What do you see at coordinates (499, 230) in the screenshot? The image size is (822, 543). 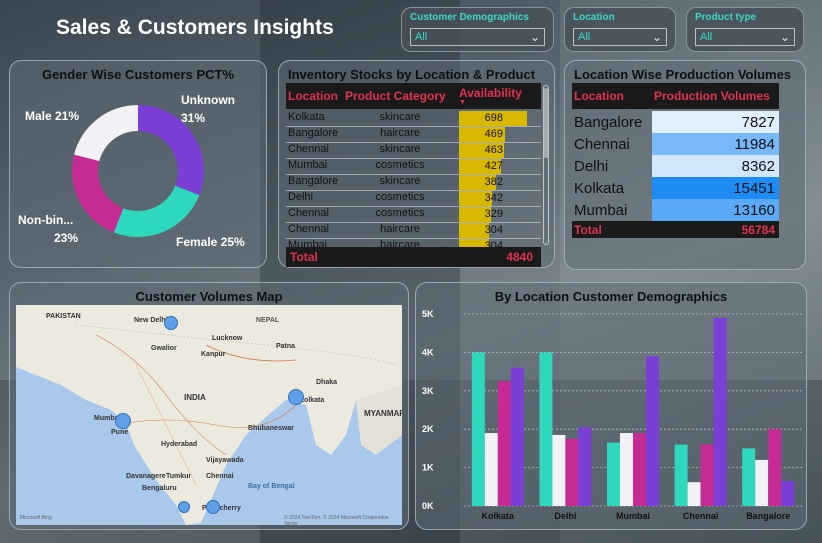 I see `cell-availability: 304` at bounding box center [499, 230].